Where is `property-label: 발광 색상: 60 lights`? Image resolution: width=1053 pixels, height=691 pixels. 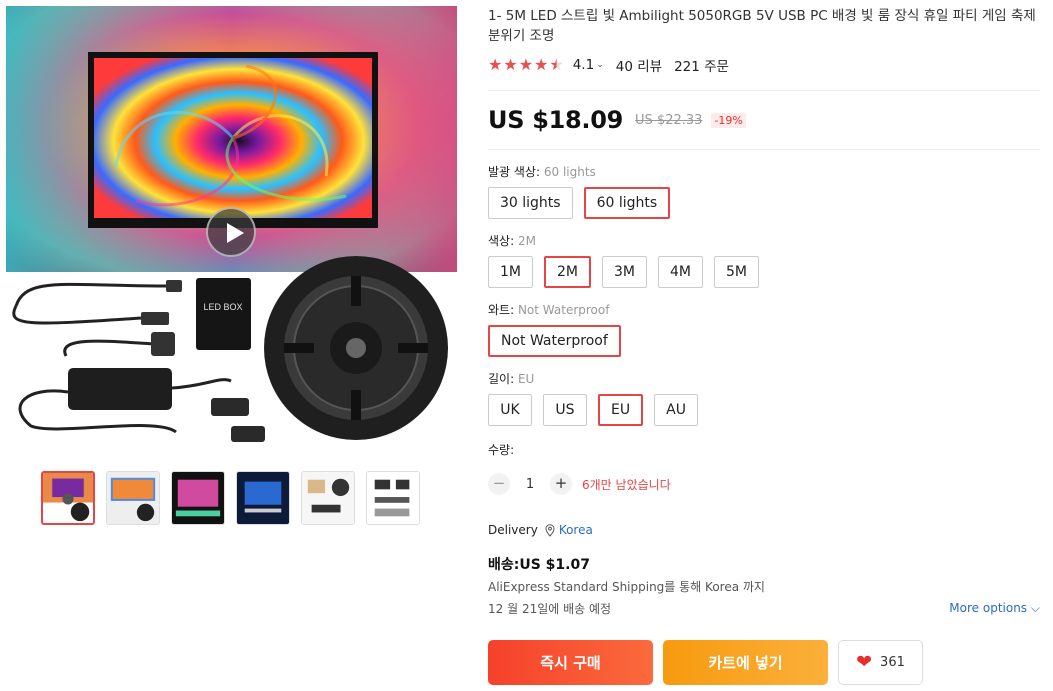
property-label: 발광 색상: 60 lights is located at coordinates (764, 172).